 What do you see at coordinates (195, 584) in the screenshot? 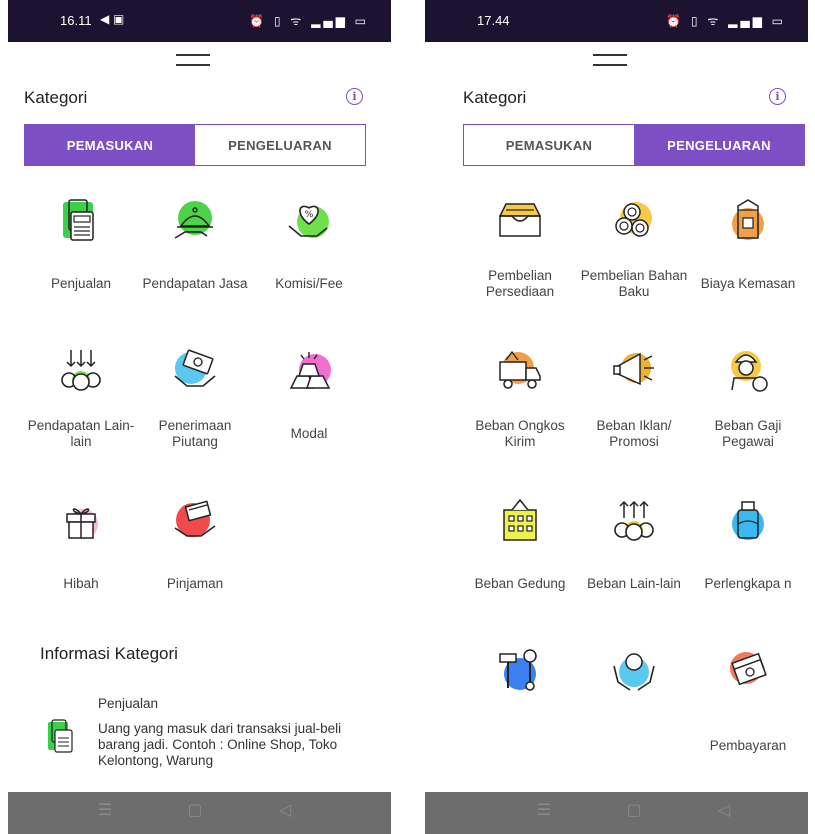
I see `category-label: Pinjaman` at bounding box center [195, 584].